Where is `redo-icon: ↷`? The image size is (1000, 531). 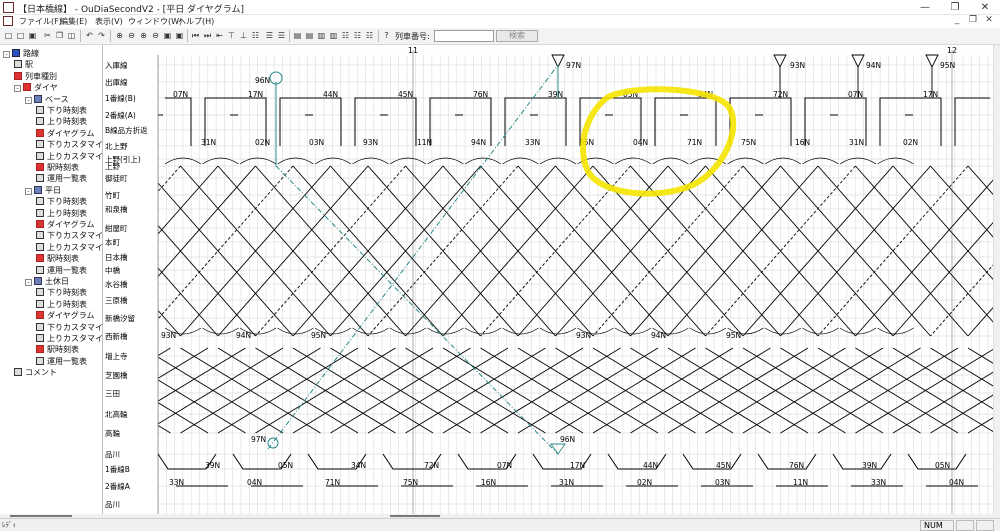
redo-icon: ↷ is located at coordinates (101, 35).